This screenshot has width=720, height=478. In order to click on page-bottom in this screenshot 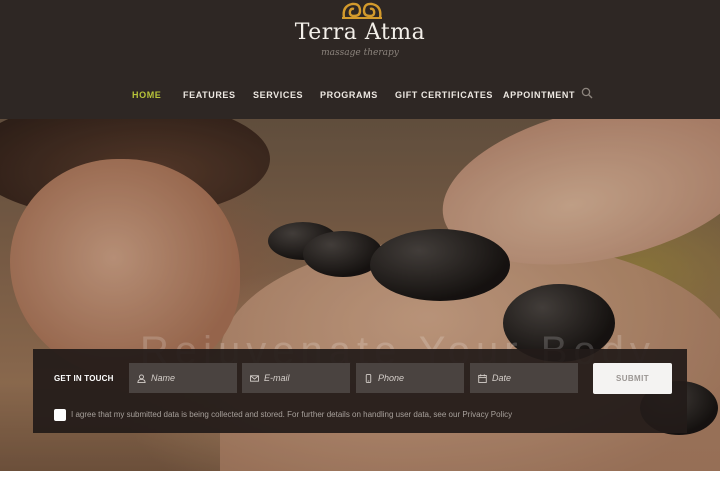, I will do `click(360, 474)`.